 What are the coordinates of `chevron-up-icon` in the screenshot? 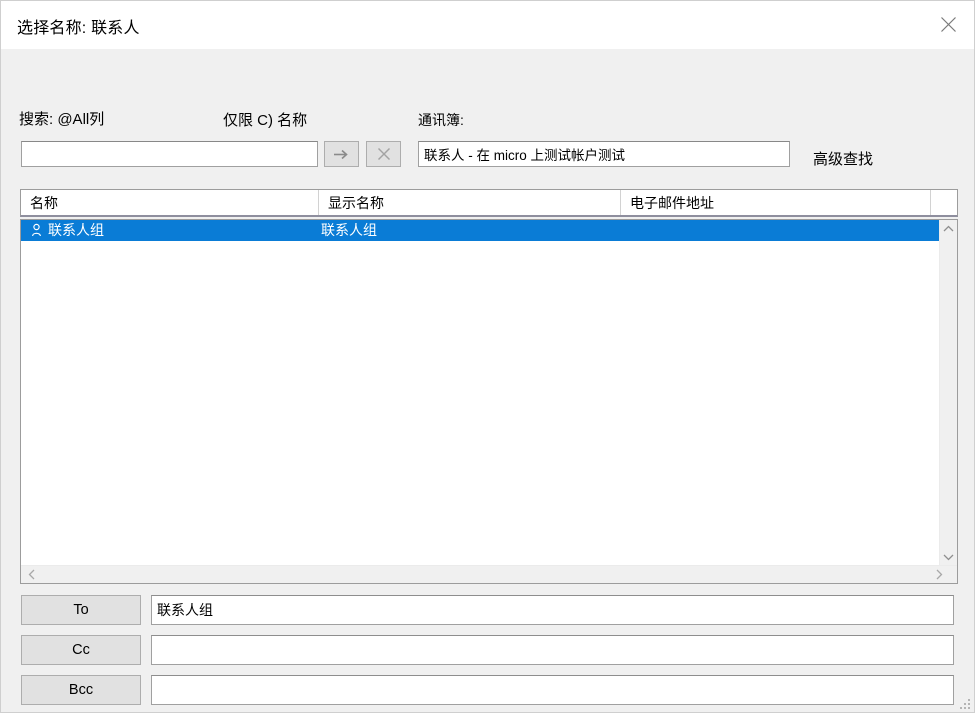 It's located at (948, 228).